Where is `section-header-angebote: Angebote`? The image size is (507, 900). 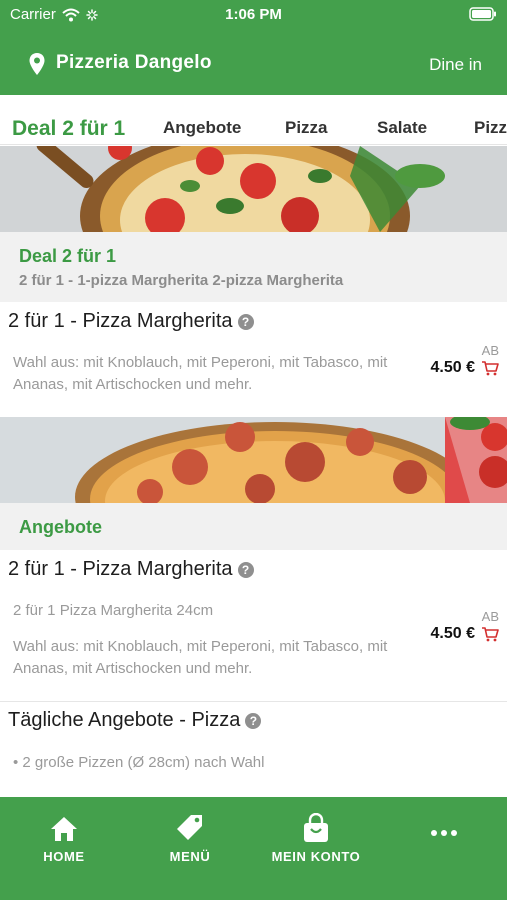
section-header-angebote: Angebote is located at coordinates (253, 526).